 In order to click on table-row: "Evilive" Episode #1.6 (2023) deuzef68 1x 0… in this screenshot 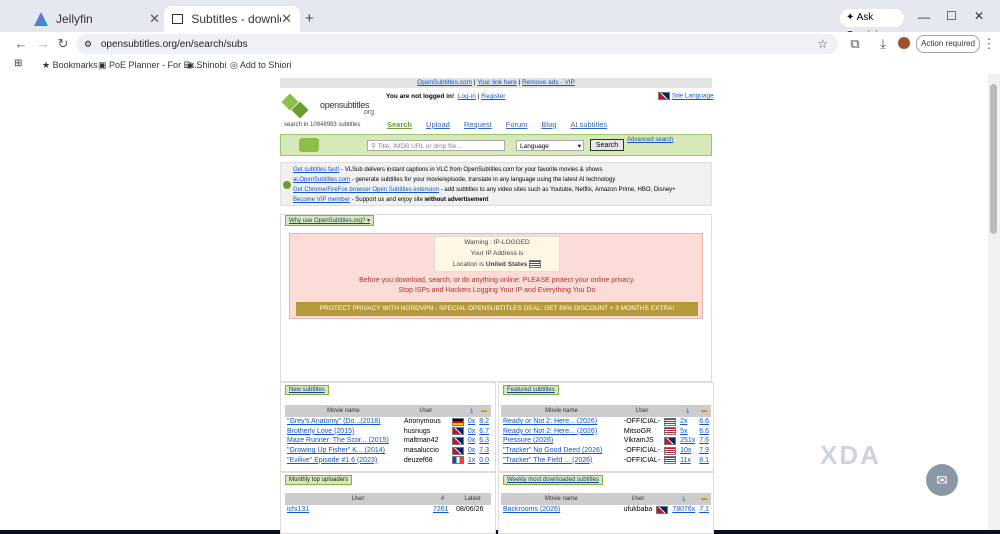, I will do `click(388, 460)`.